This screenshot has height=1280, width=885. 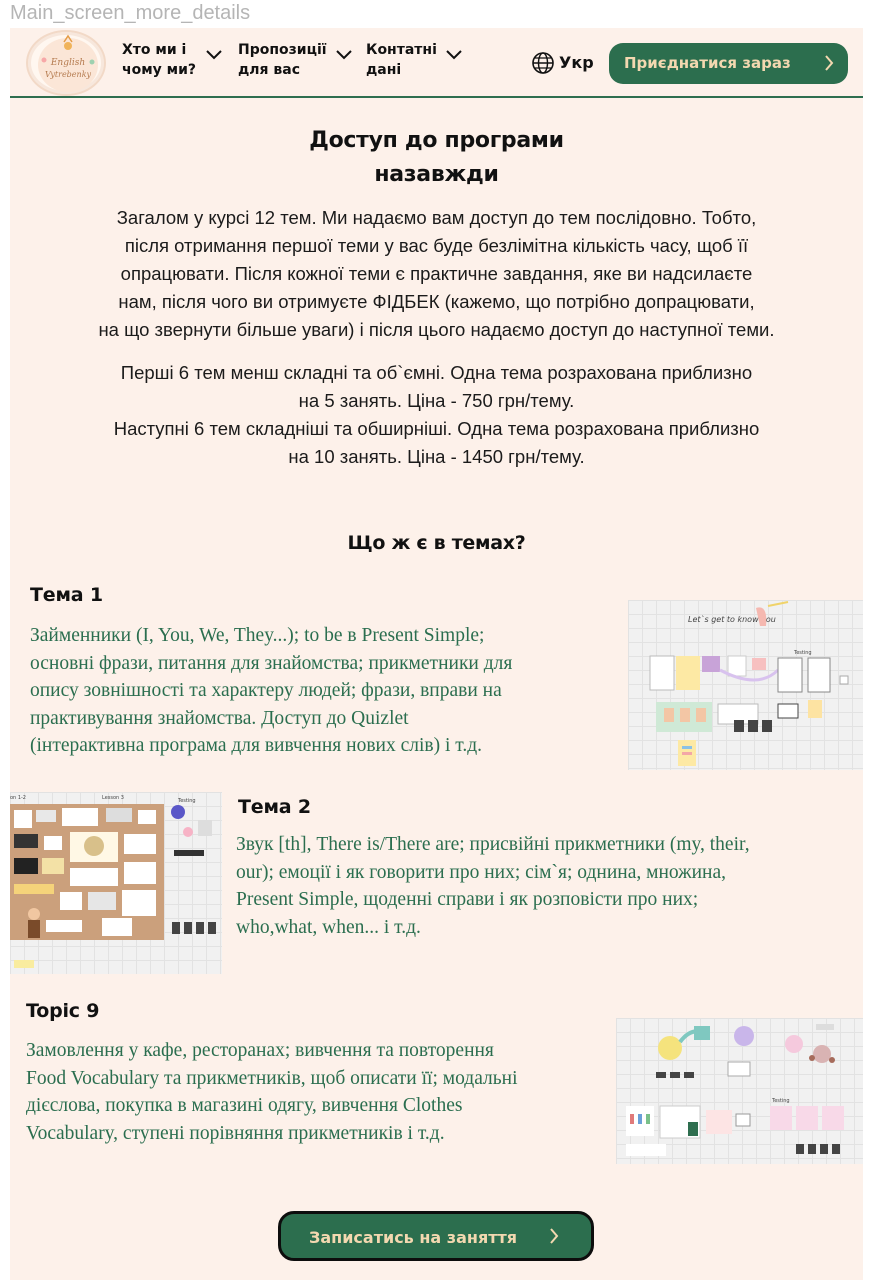 What do you see at coordinates (401, 60) in the screenshot?
I see `nav-item-contacts-label: Контатні дані` at bounding box center [401, 60].